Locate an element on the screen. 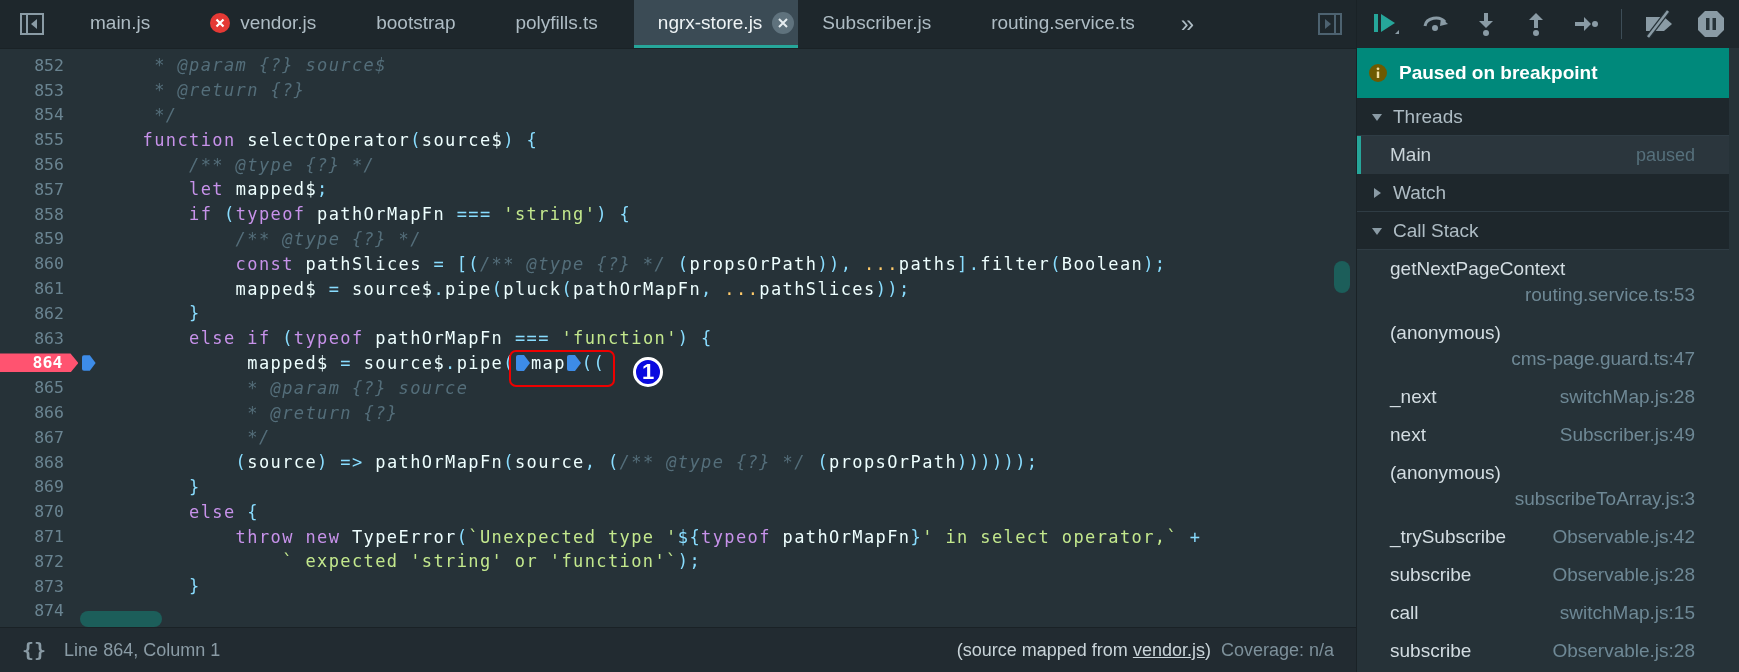  frame-name: _trySubscribe is located at coordinates (1448, 537).